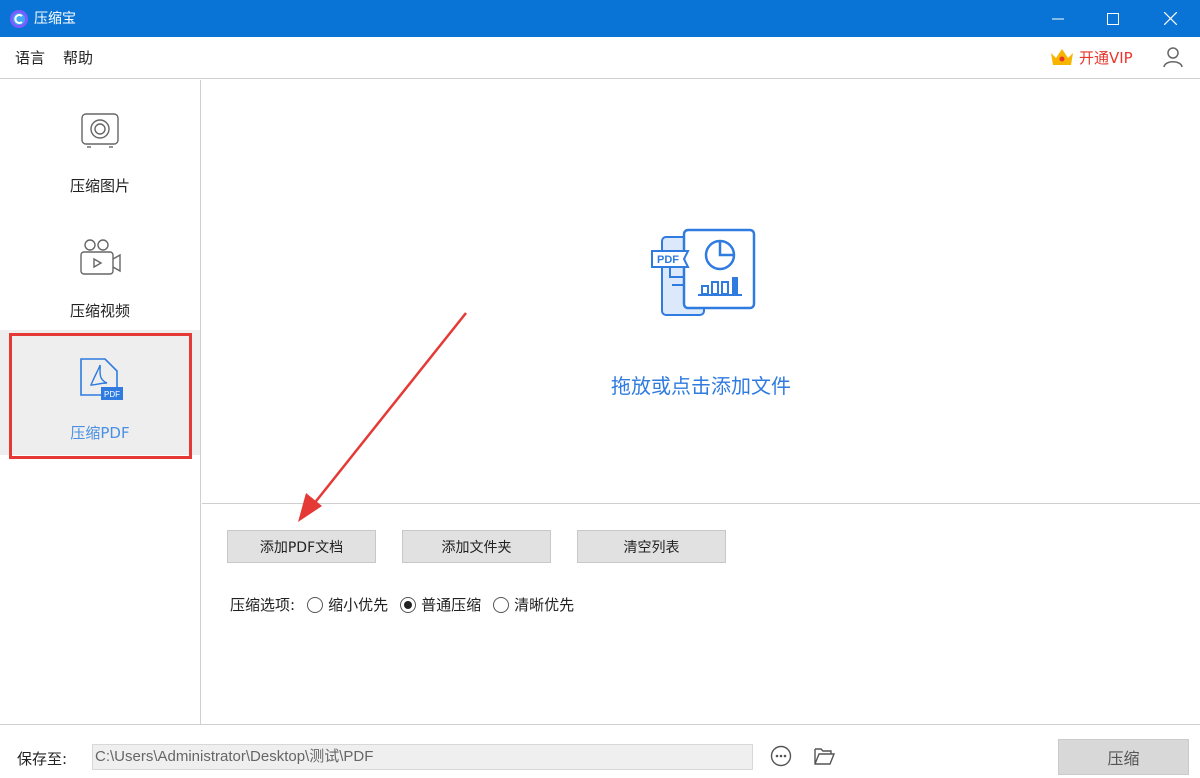 The image size is (1200, 778). What do you see at coordinates (263, 605) in the screenshot?
I see `options-label: 压缩选项:` at bounding box center [263, 605].